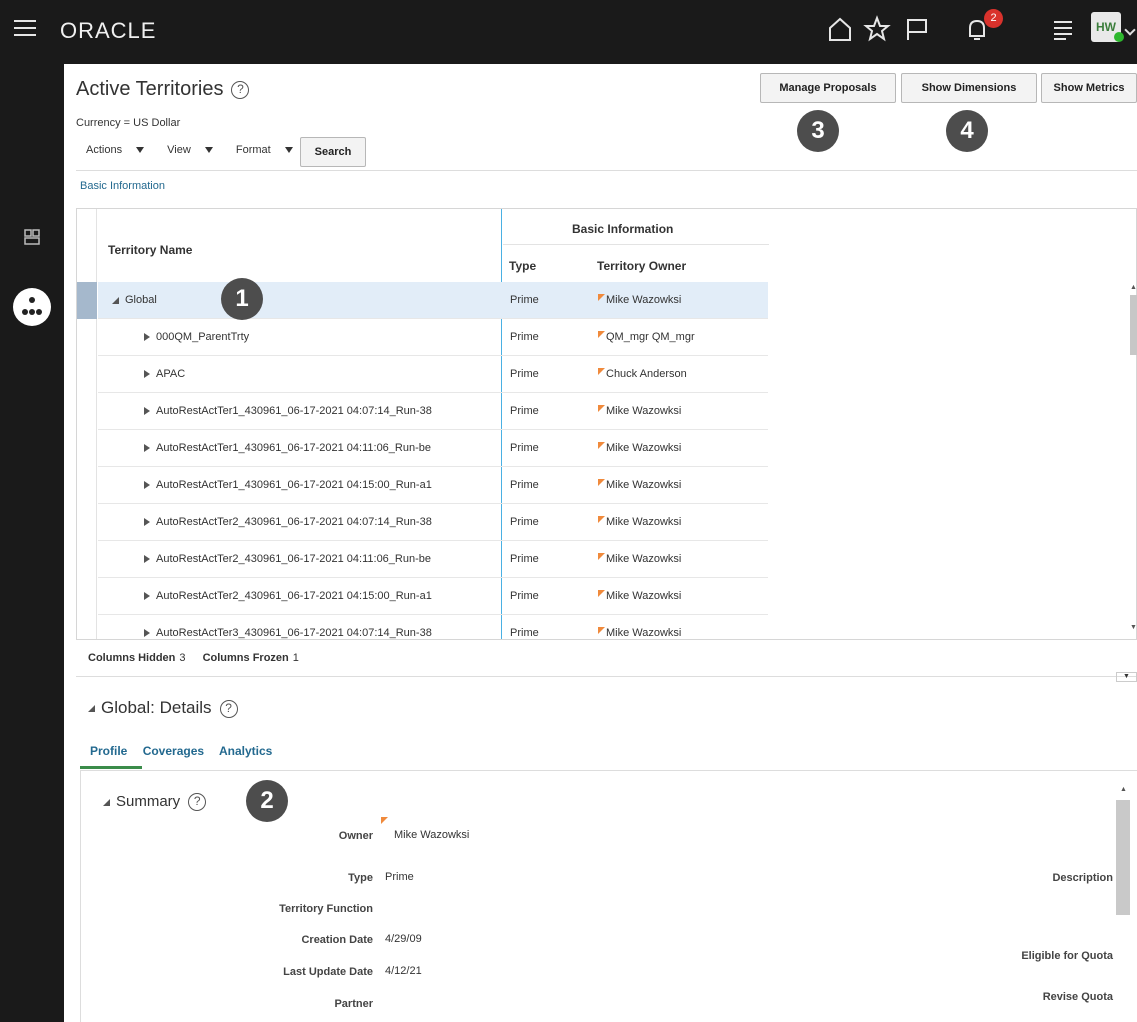 This screenshot has width=1137, height=1022. Describe the element at coordinates (433, 300) in the screenshot. I see `table-row: Global Prime Mike Wazowksi` at that location.